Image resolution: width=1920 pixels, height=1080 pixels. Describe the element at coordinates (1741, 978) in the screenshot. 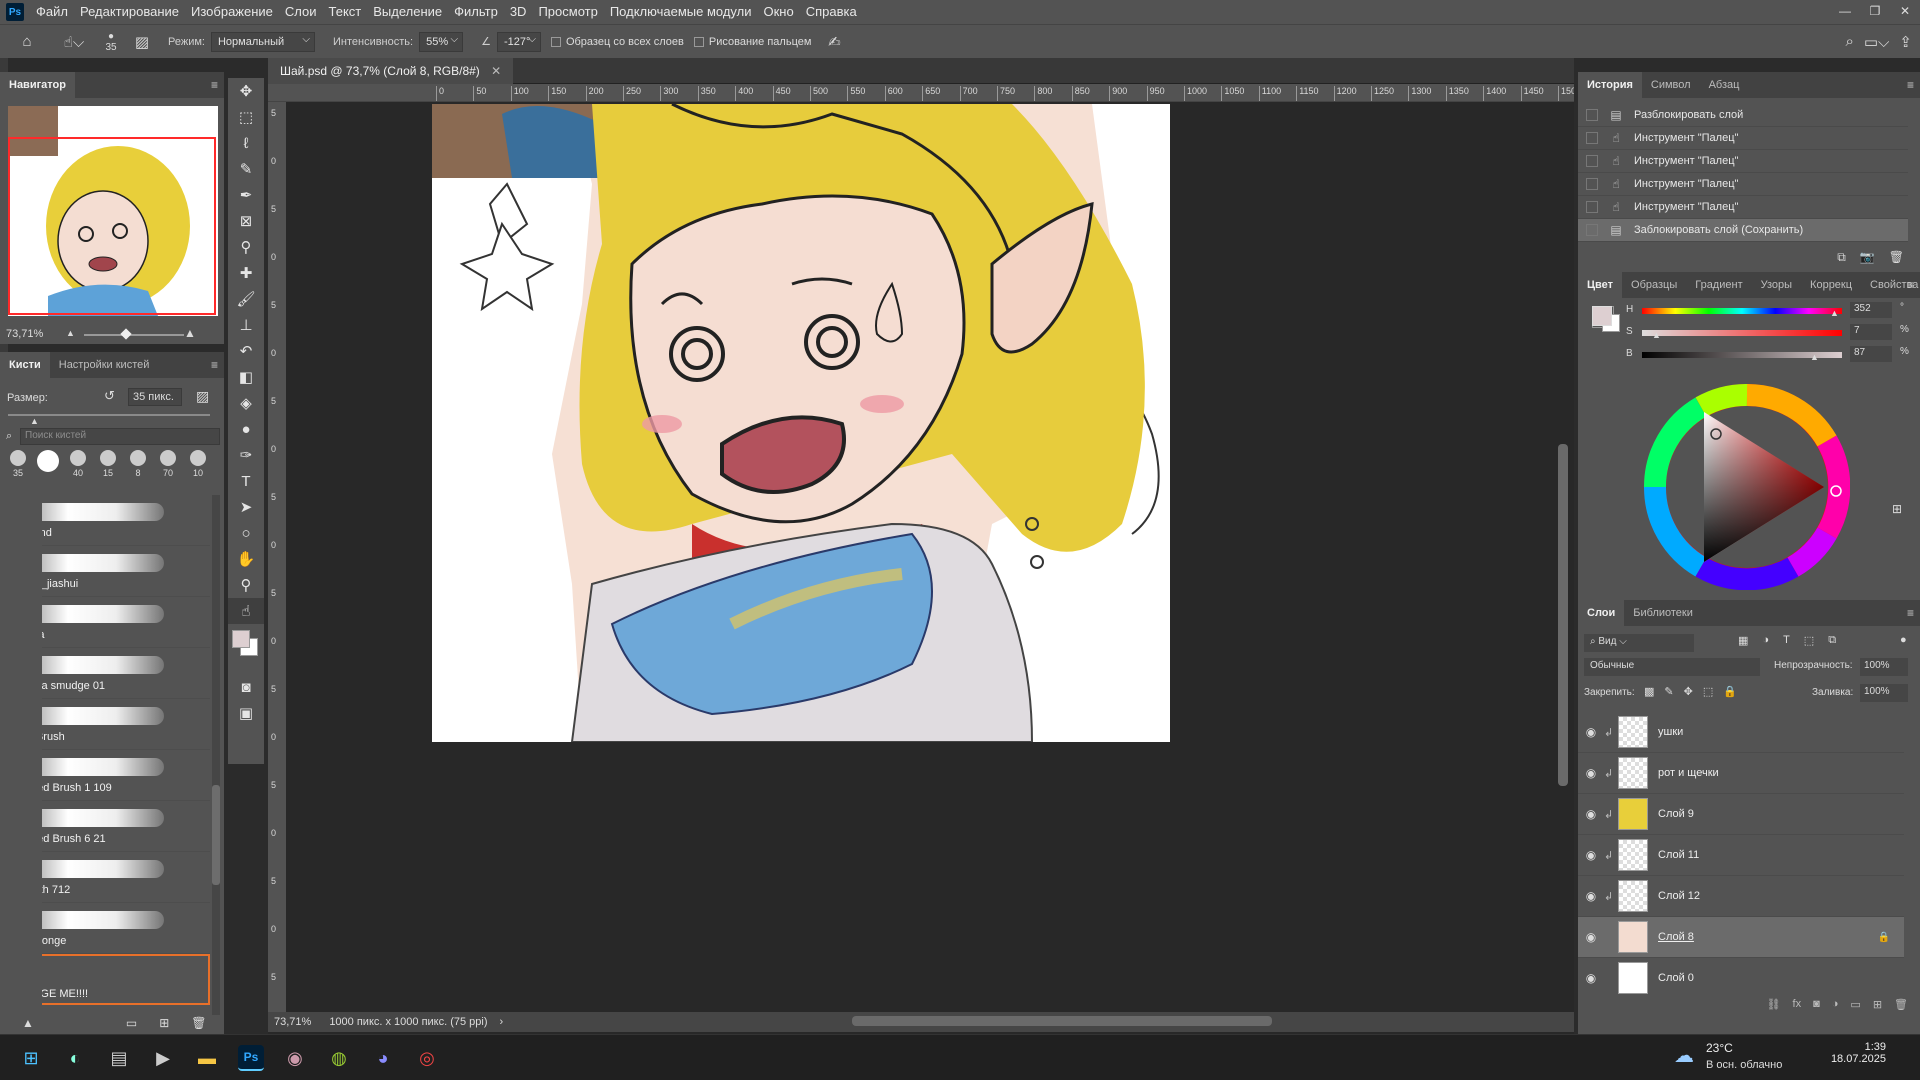

I see `layer-row: ◉ Слой 0` at that location.